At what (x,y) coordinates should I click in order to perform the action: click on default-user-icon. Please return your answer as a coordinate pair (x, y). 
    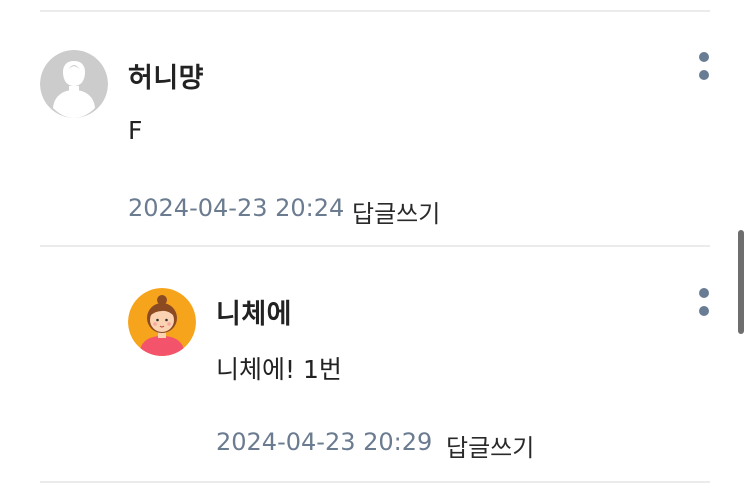
    Looking at the image, I should click on (74, 84).